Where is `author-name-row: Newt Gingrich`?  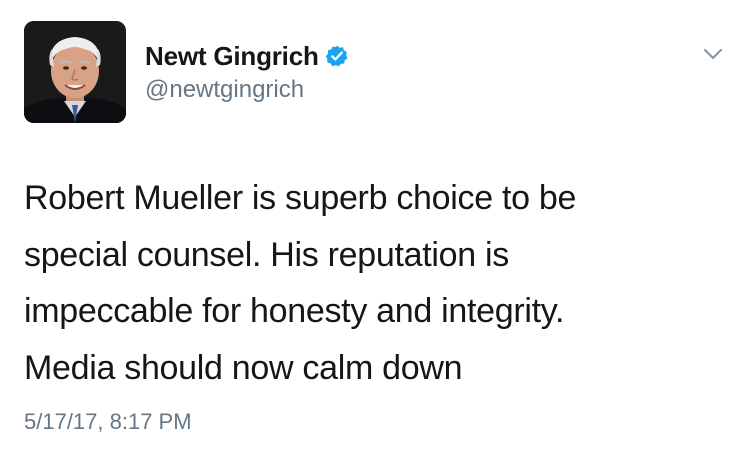
author-name-row: Newt Gingrich is located at coordinates (247, 56).